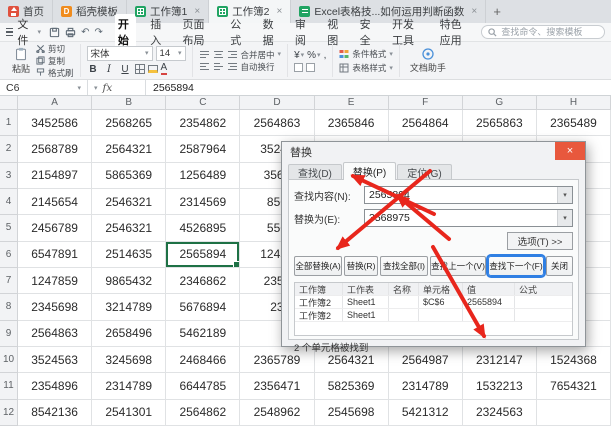 The image size is (611, 426). I want to click on close-button: 关闭, so click(559, 266).